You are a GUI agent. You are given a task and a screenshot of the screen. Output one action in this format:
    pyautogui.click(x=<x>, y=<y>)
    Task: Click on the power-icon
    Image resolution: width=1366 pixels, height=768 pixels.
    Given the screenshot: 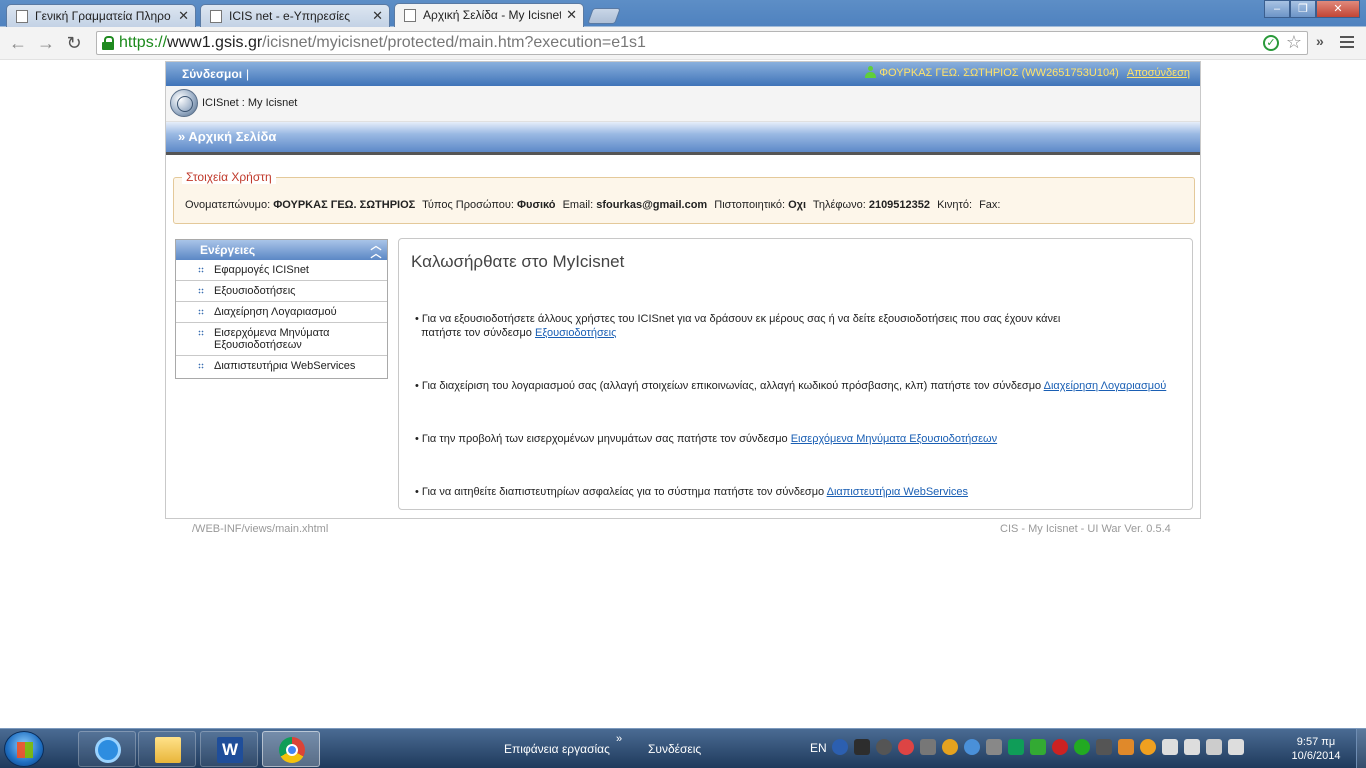 What is the action you would take?
    pyautogui.click(x=1236, y=747)
    